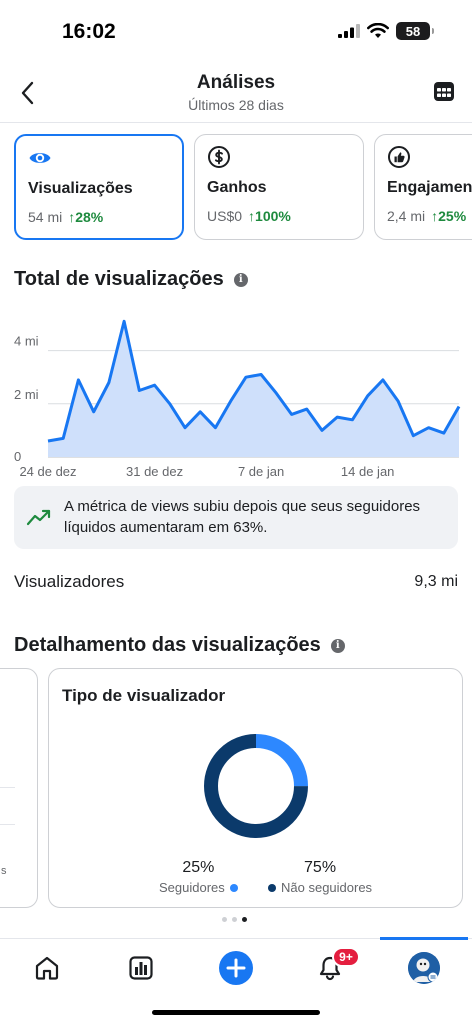 This screenshot has height=1024, width=472. What do you see at coordinates (320, 867) in the screenshot?
I see `legend-percent: 75%` at bounding box center [320, 867].